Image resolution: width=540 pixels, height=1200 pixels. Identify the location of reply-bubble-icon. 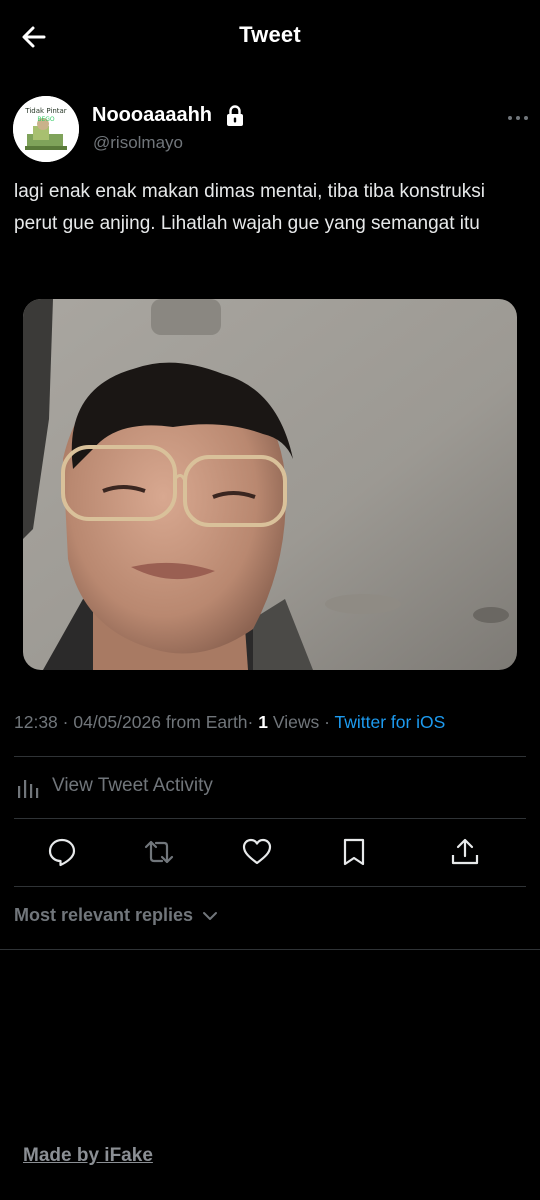
(62, 852).